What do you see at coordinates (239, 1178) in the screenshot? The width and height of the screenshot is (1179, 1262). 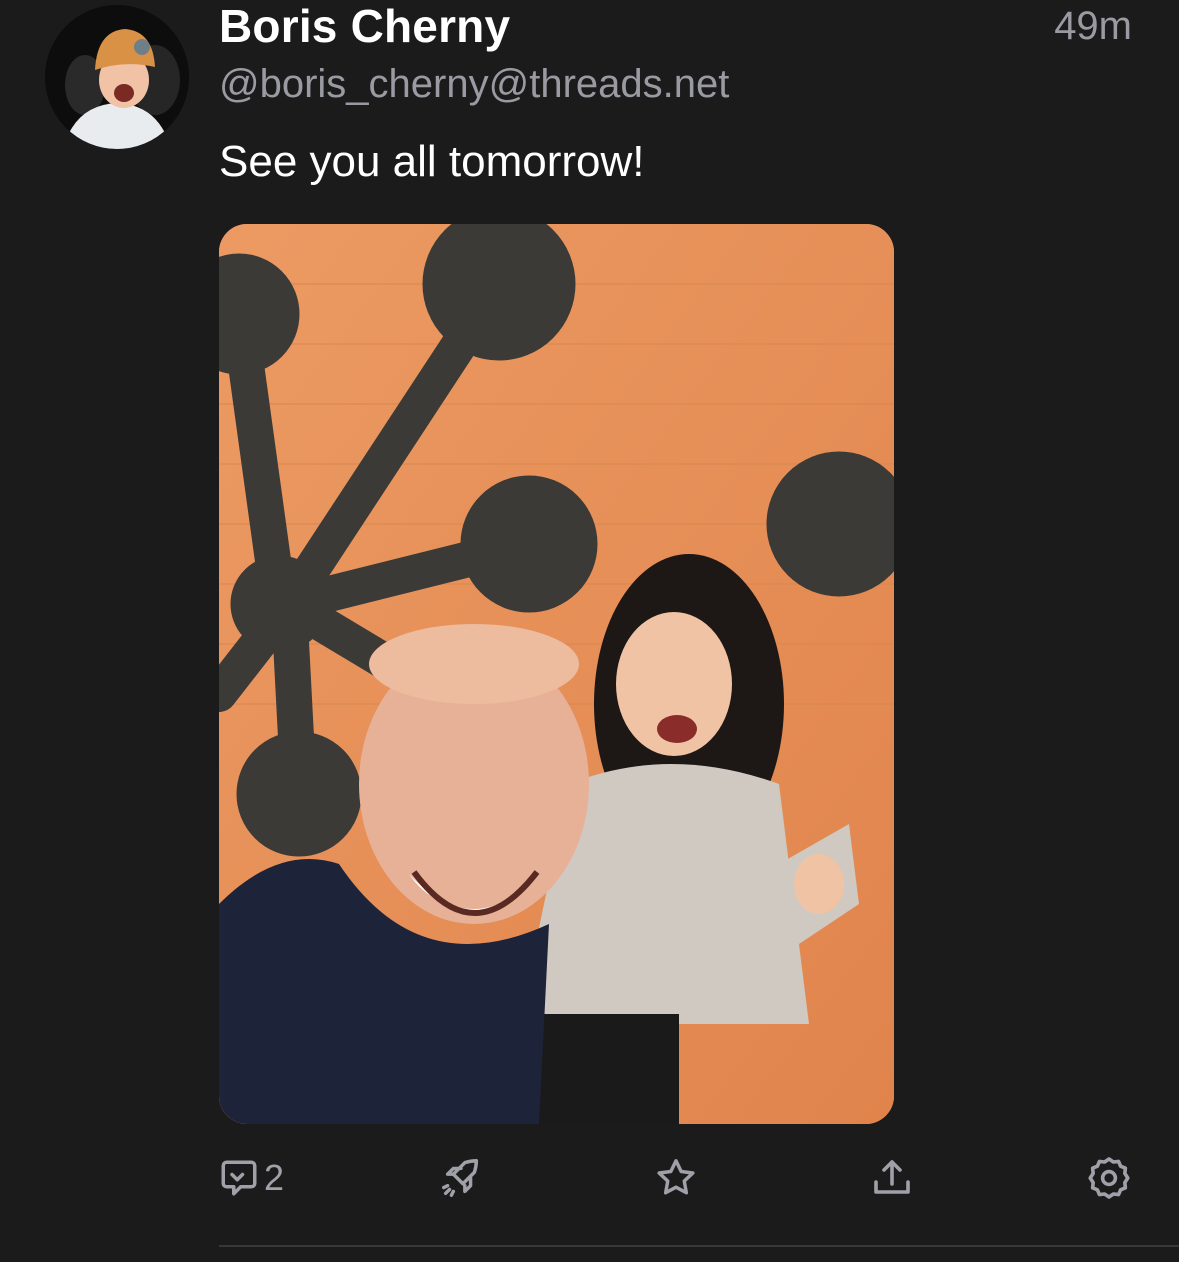 I see `reply-icon` at bounding box center [239, 1178].